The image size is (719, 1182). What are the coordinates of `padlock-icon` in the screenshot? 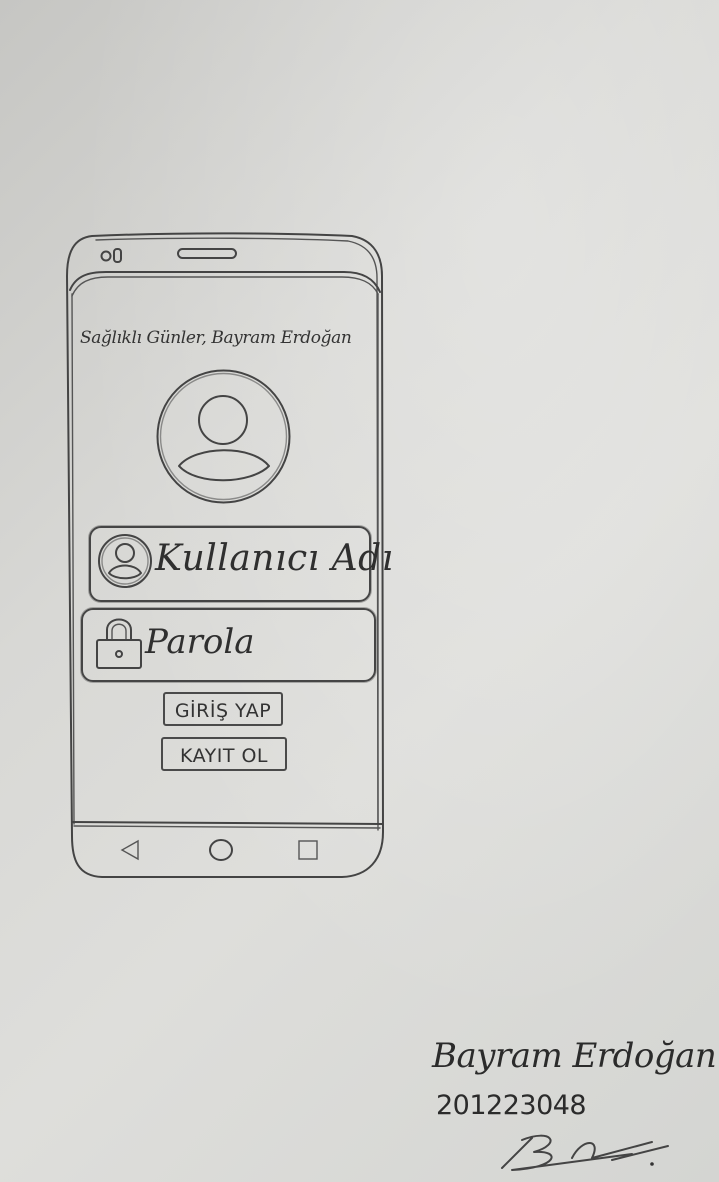 It's located at (119, 643).